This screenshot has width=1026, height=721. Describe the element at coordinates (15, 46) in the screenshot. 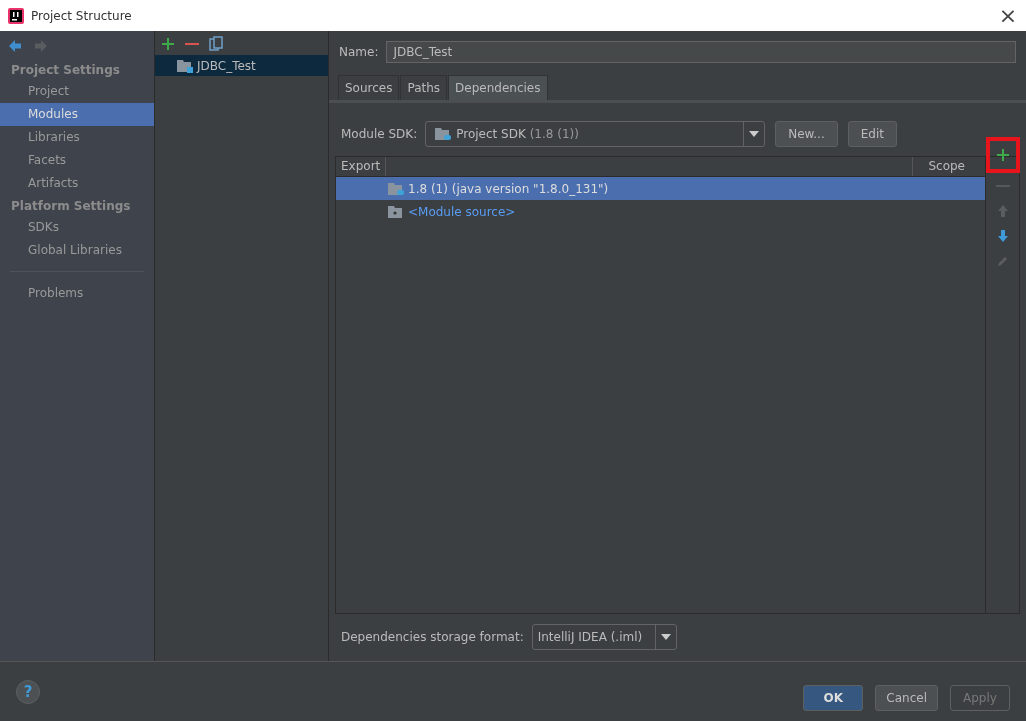

I see `back-arrow-icon` at that location.